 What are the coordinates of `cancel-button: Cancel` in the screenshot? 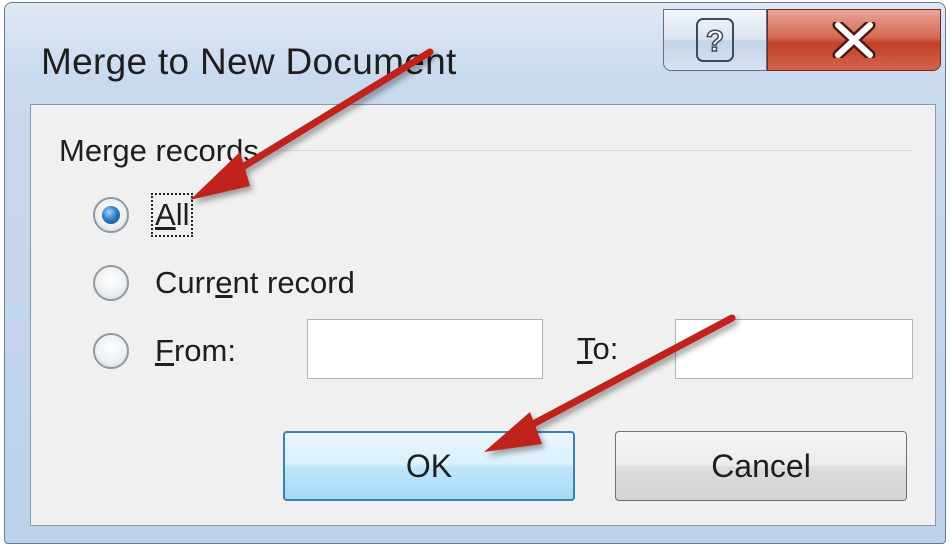 It's located at (761, 466).